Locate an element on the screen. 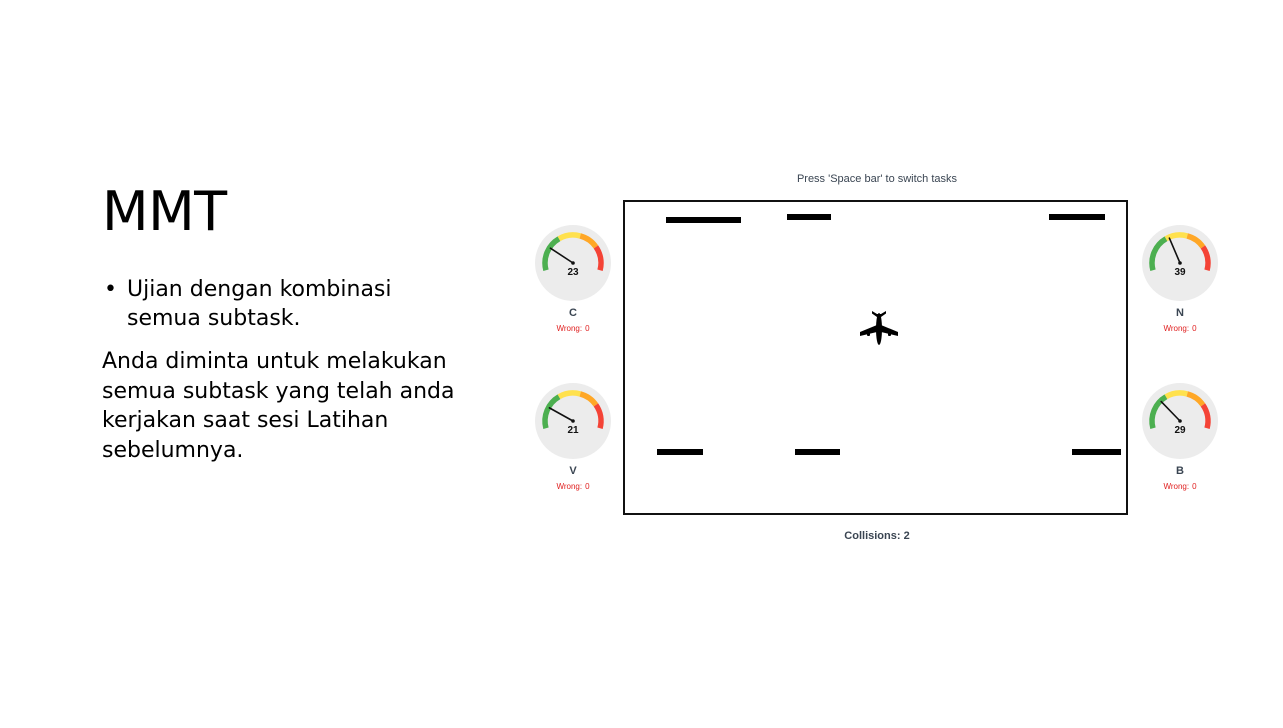 Image resolution: width=1283 pixels, height=728 pixels. gauge-key-label: N is located at coordinates (1180, 313).